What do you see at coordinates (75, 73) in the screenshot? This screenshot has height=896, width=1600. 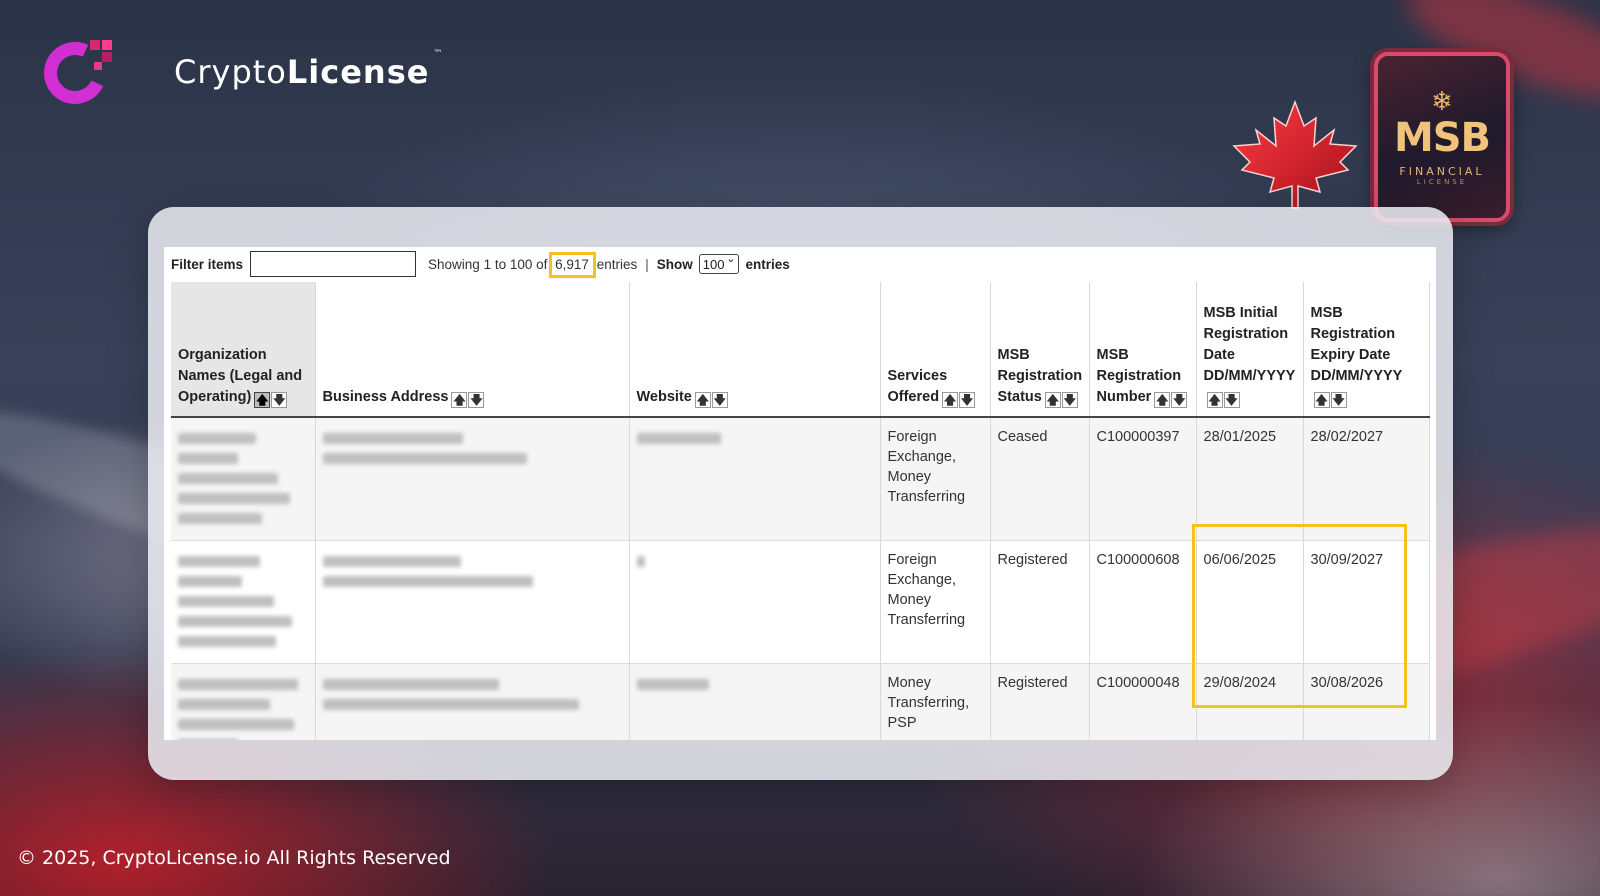 I see `brand-mark-icon` at bounding box center [75, 73].